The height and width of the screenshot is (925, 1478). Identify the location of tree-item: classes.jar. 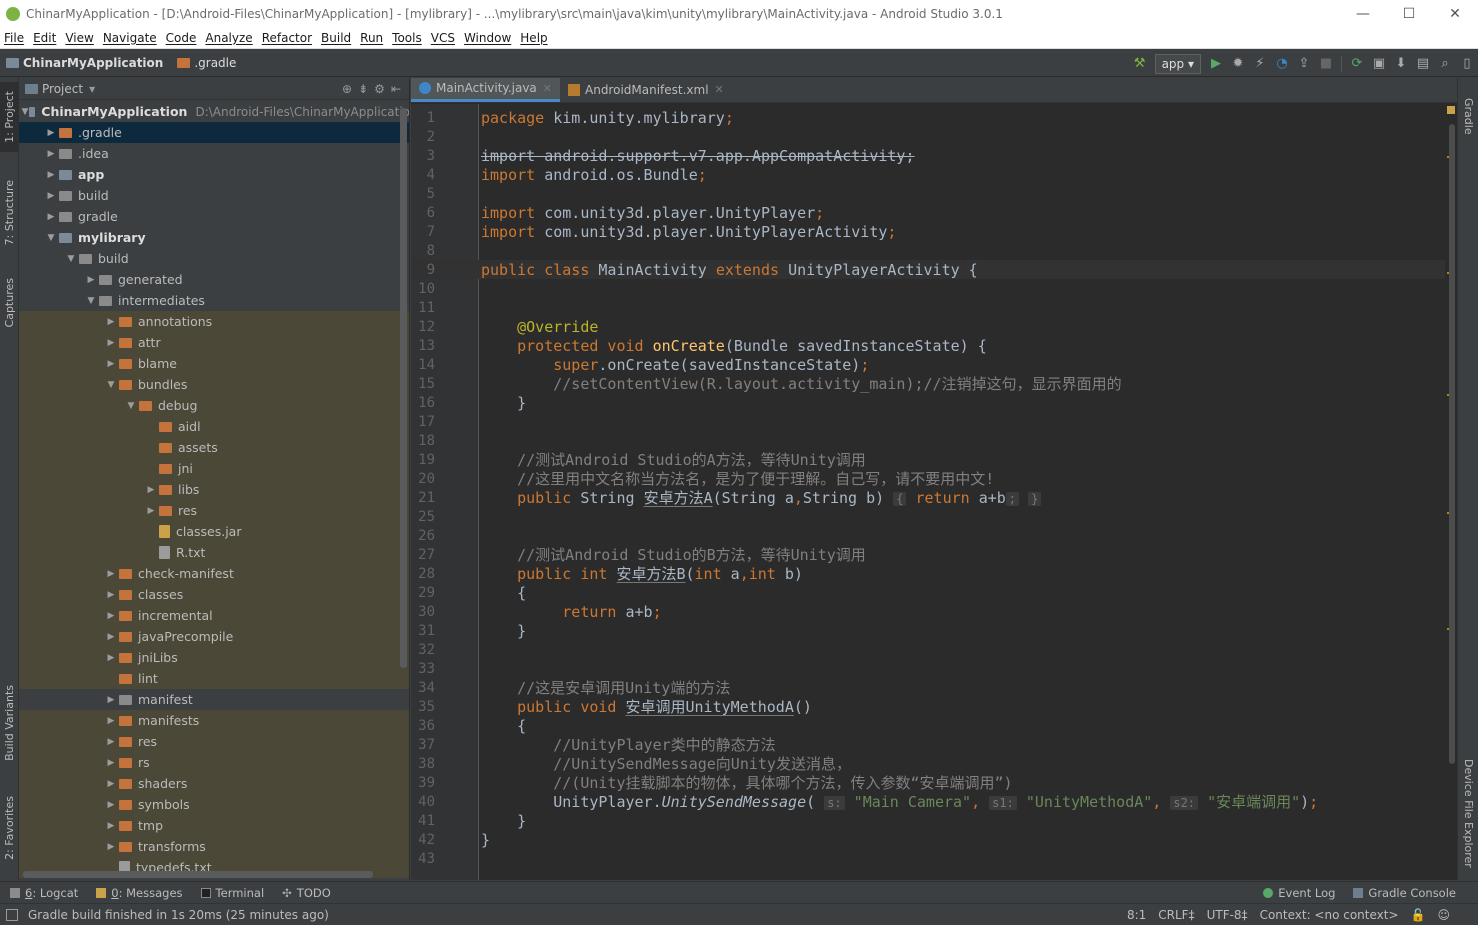
(214, 531).